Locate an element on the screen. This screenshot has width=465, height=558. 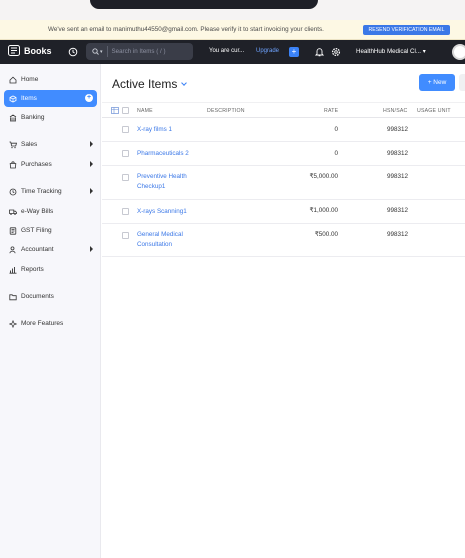
app-logo: Books is located at coordinates (30, 50).